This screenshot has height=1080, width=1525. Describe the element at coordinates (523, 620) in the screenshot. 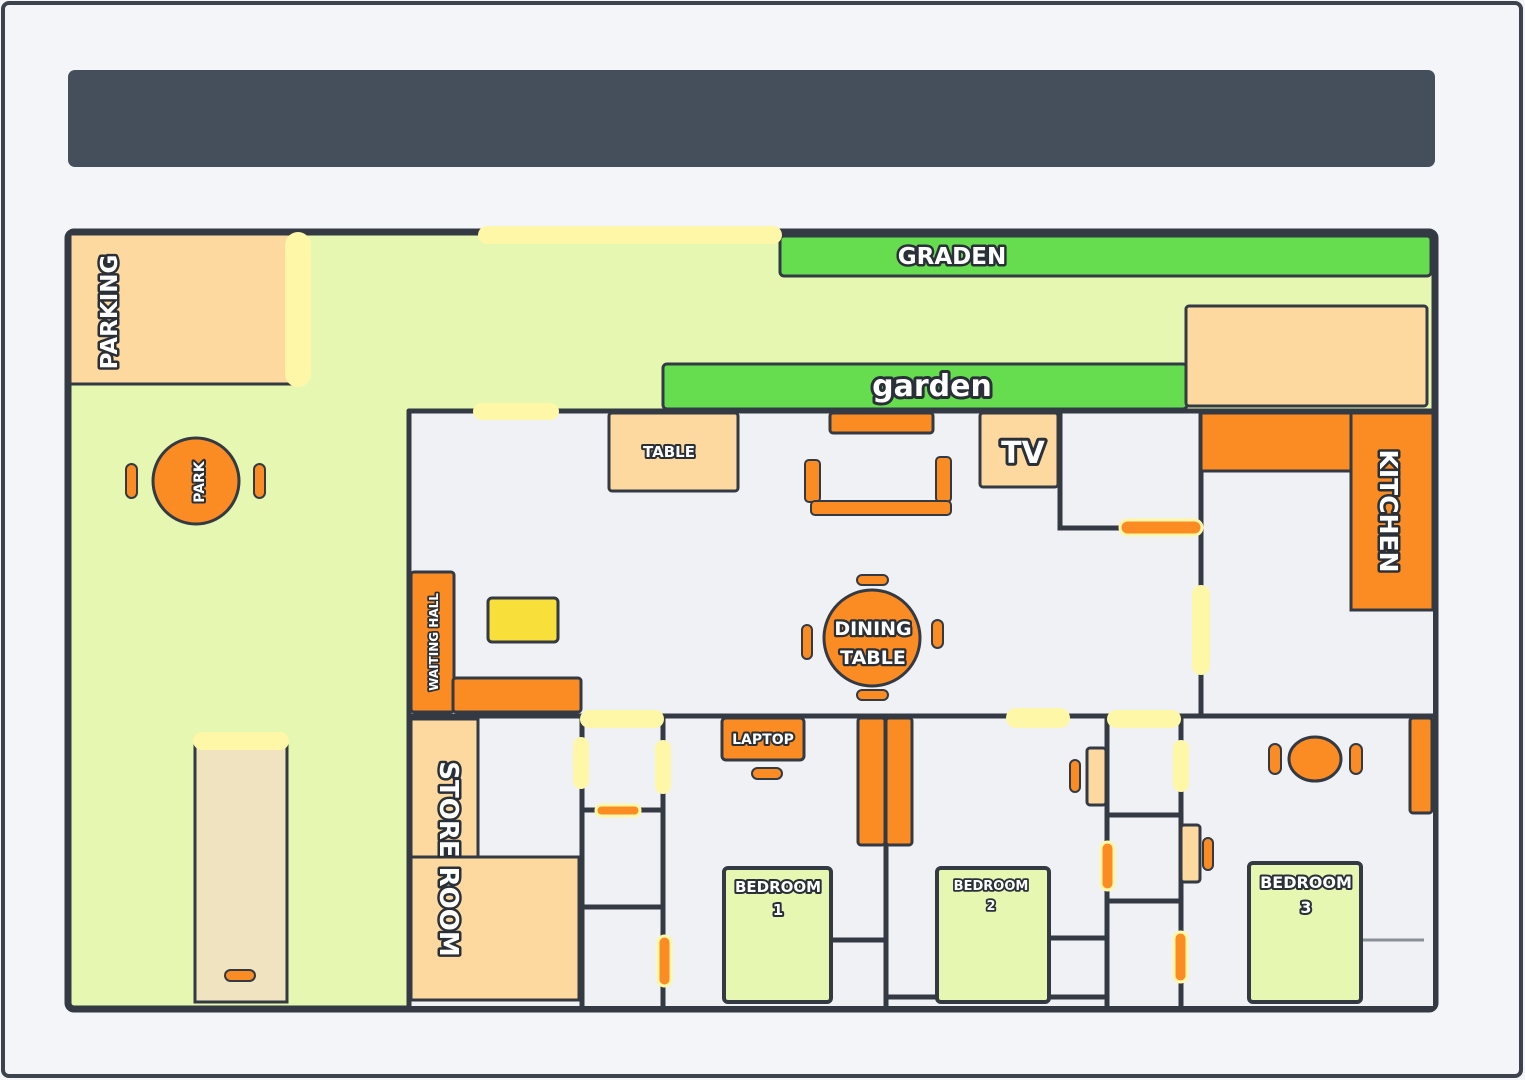

I see `yellow-chair` at that location.